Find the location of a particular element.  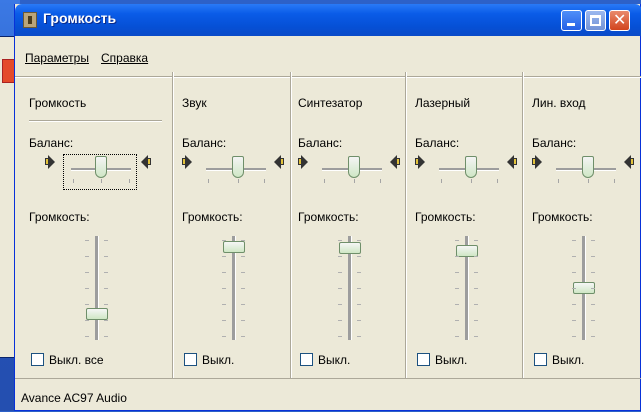

channel-name: Громкость is located at coordinates (58, 103).